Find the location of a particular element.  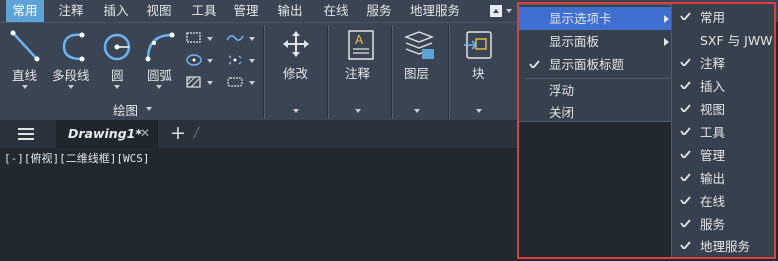

tab-insert: 插入 is located at coordinates (116, 11).